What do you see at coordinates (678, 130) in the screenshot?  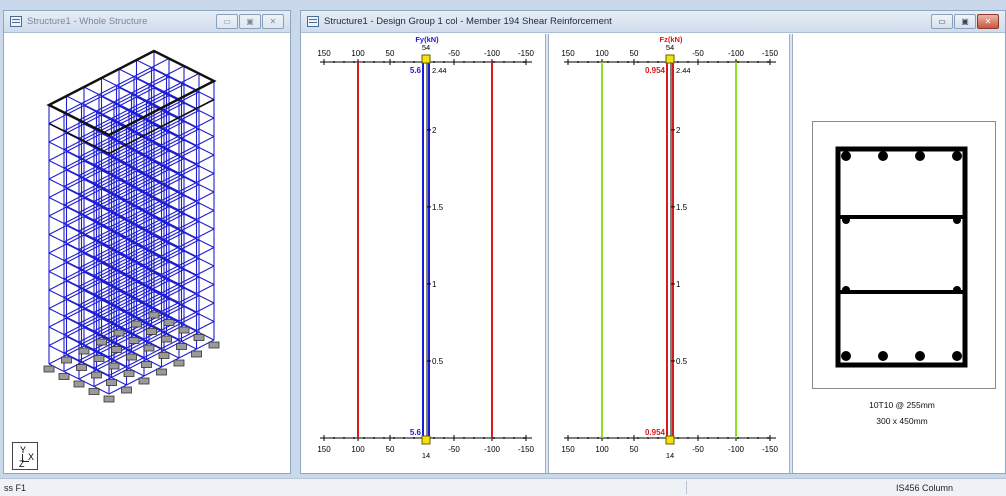 I see `height-label: 2` at bounding box center [678, 130].